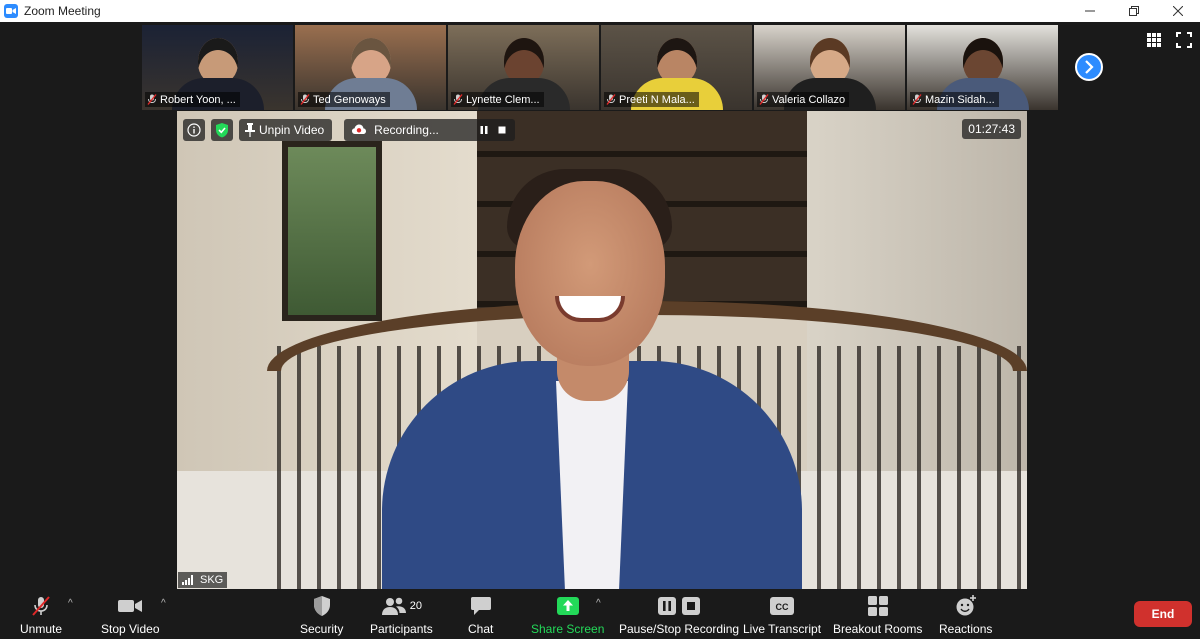  What do you see at coordinates (212, 580) in the screenshot?
I see `speaker-name: SKG` at bounding box center [212, 580].